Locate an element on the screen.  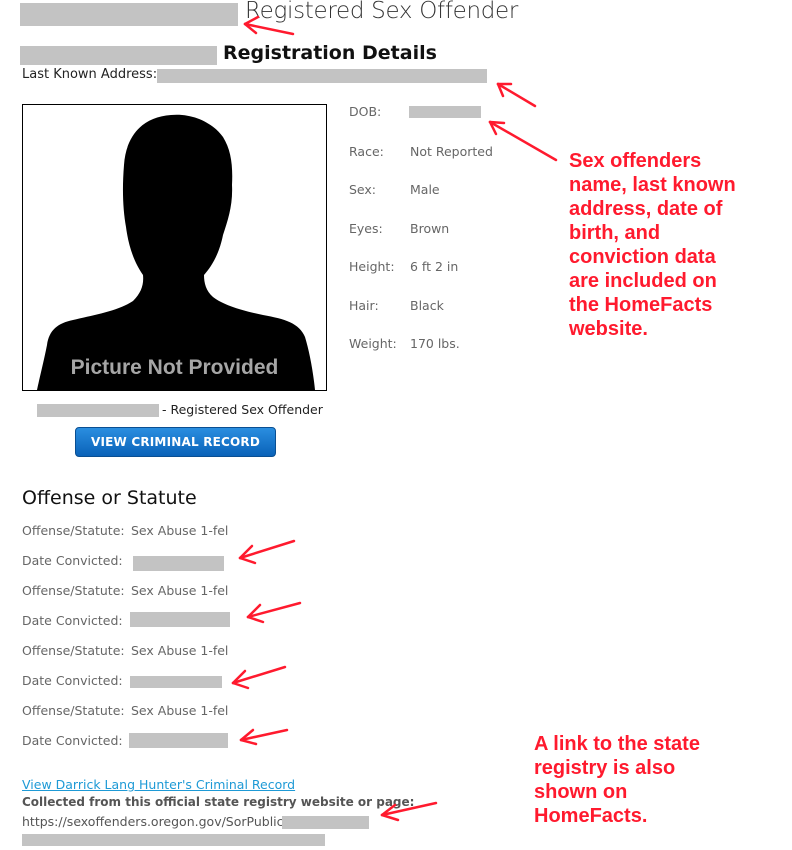
height-label: Height: is located at coordinates (372, 266).